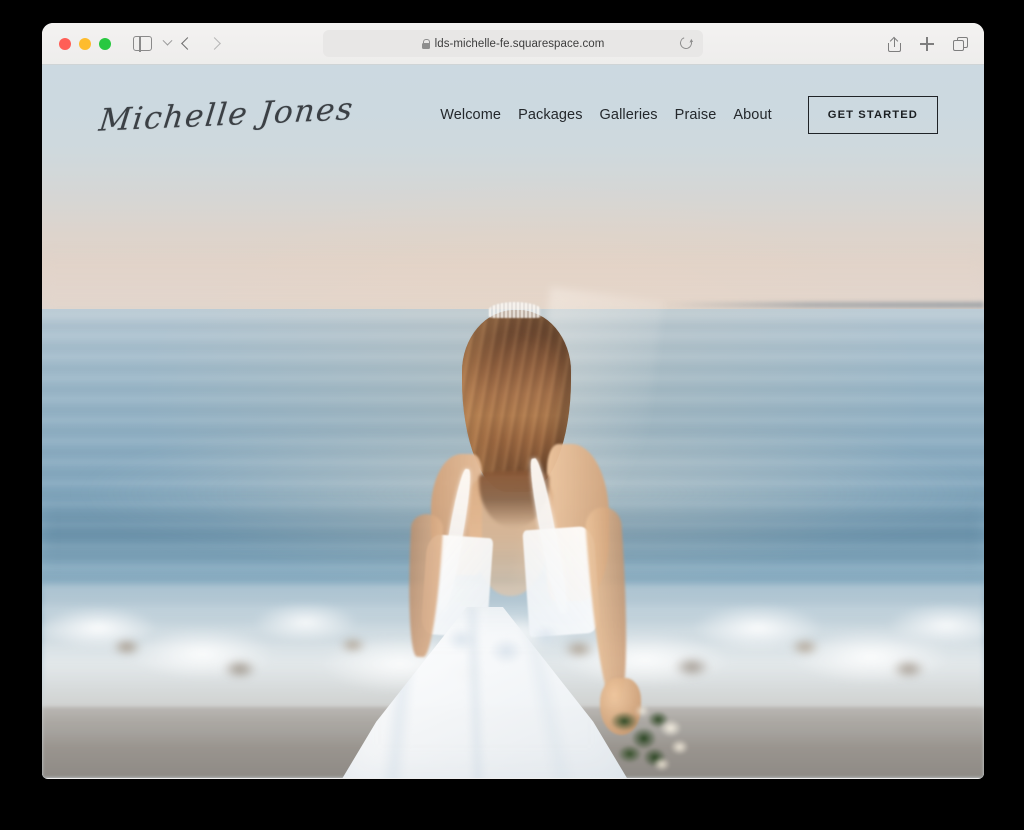  Describe the element at coordinates (226, 114) in the screenshot. I see `site-logo: Michelle Jones` at that location.